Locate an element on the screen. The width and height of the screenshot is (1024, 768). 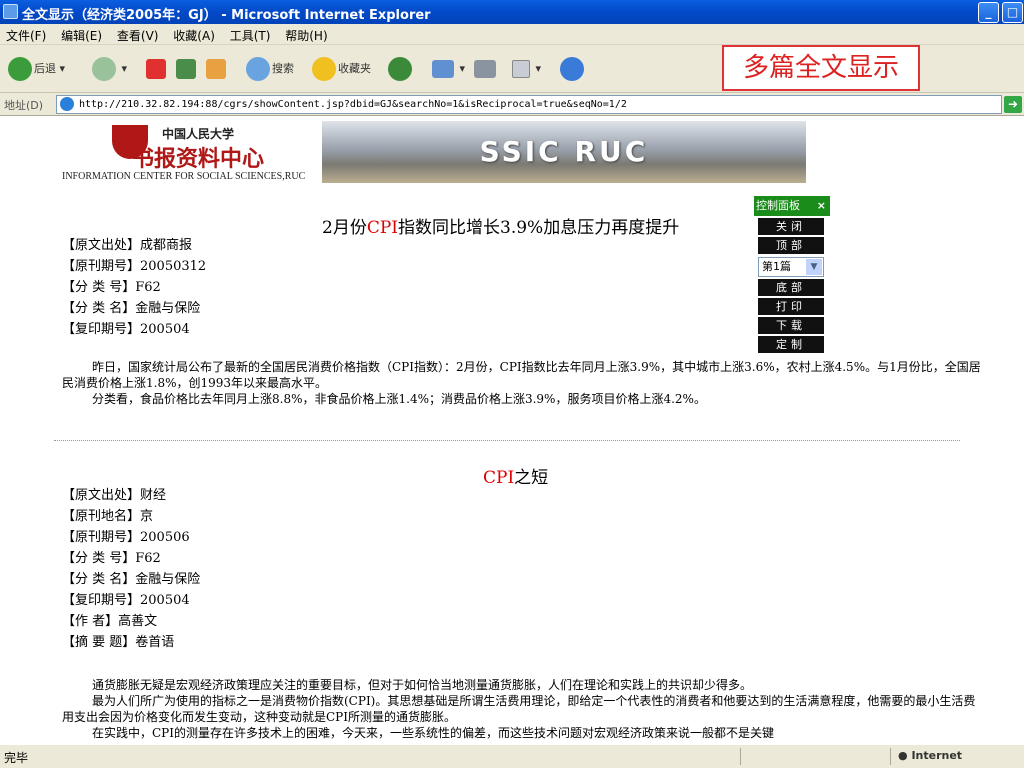
internet-zone: ● Internet is located at coordinates (930, 755).